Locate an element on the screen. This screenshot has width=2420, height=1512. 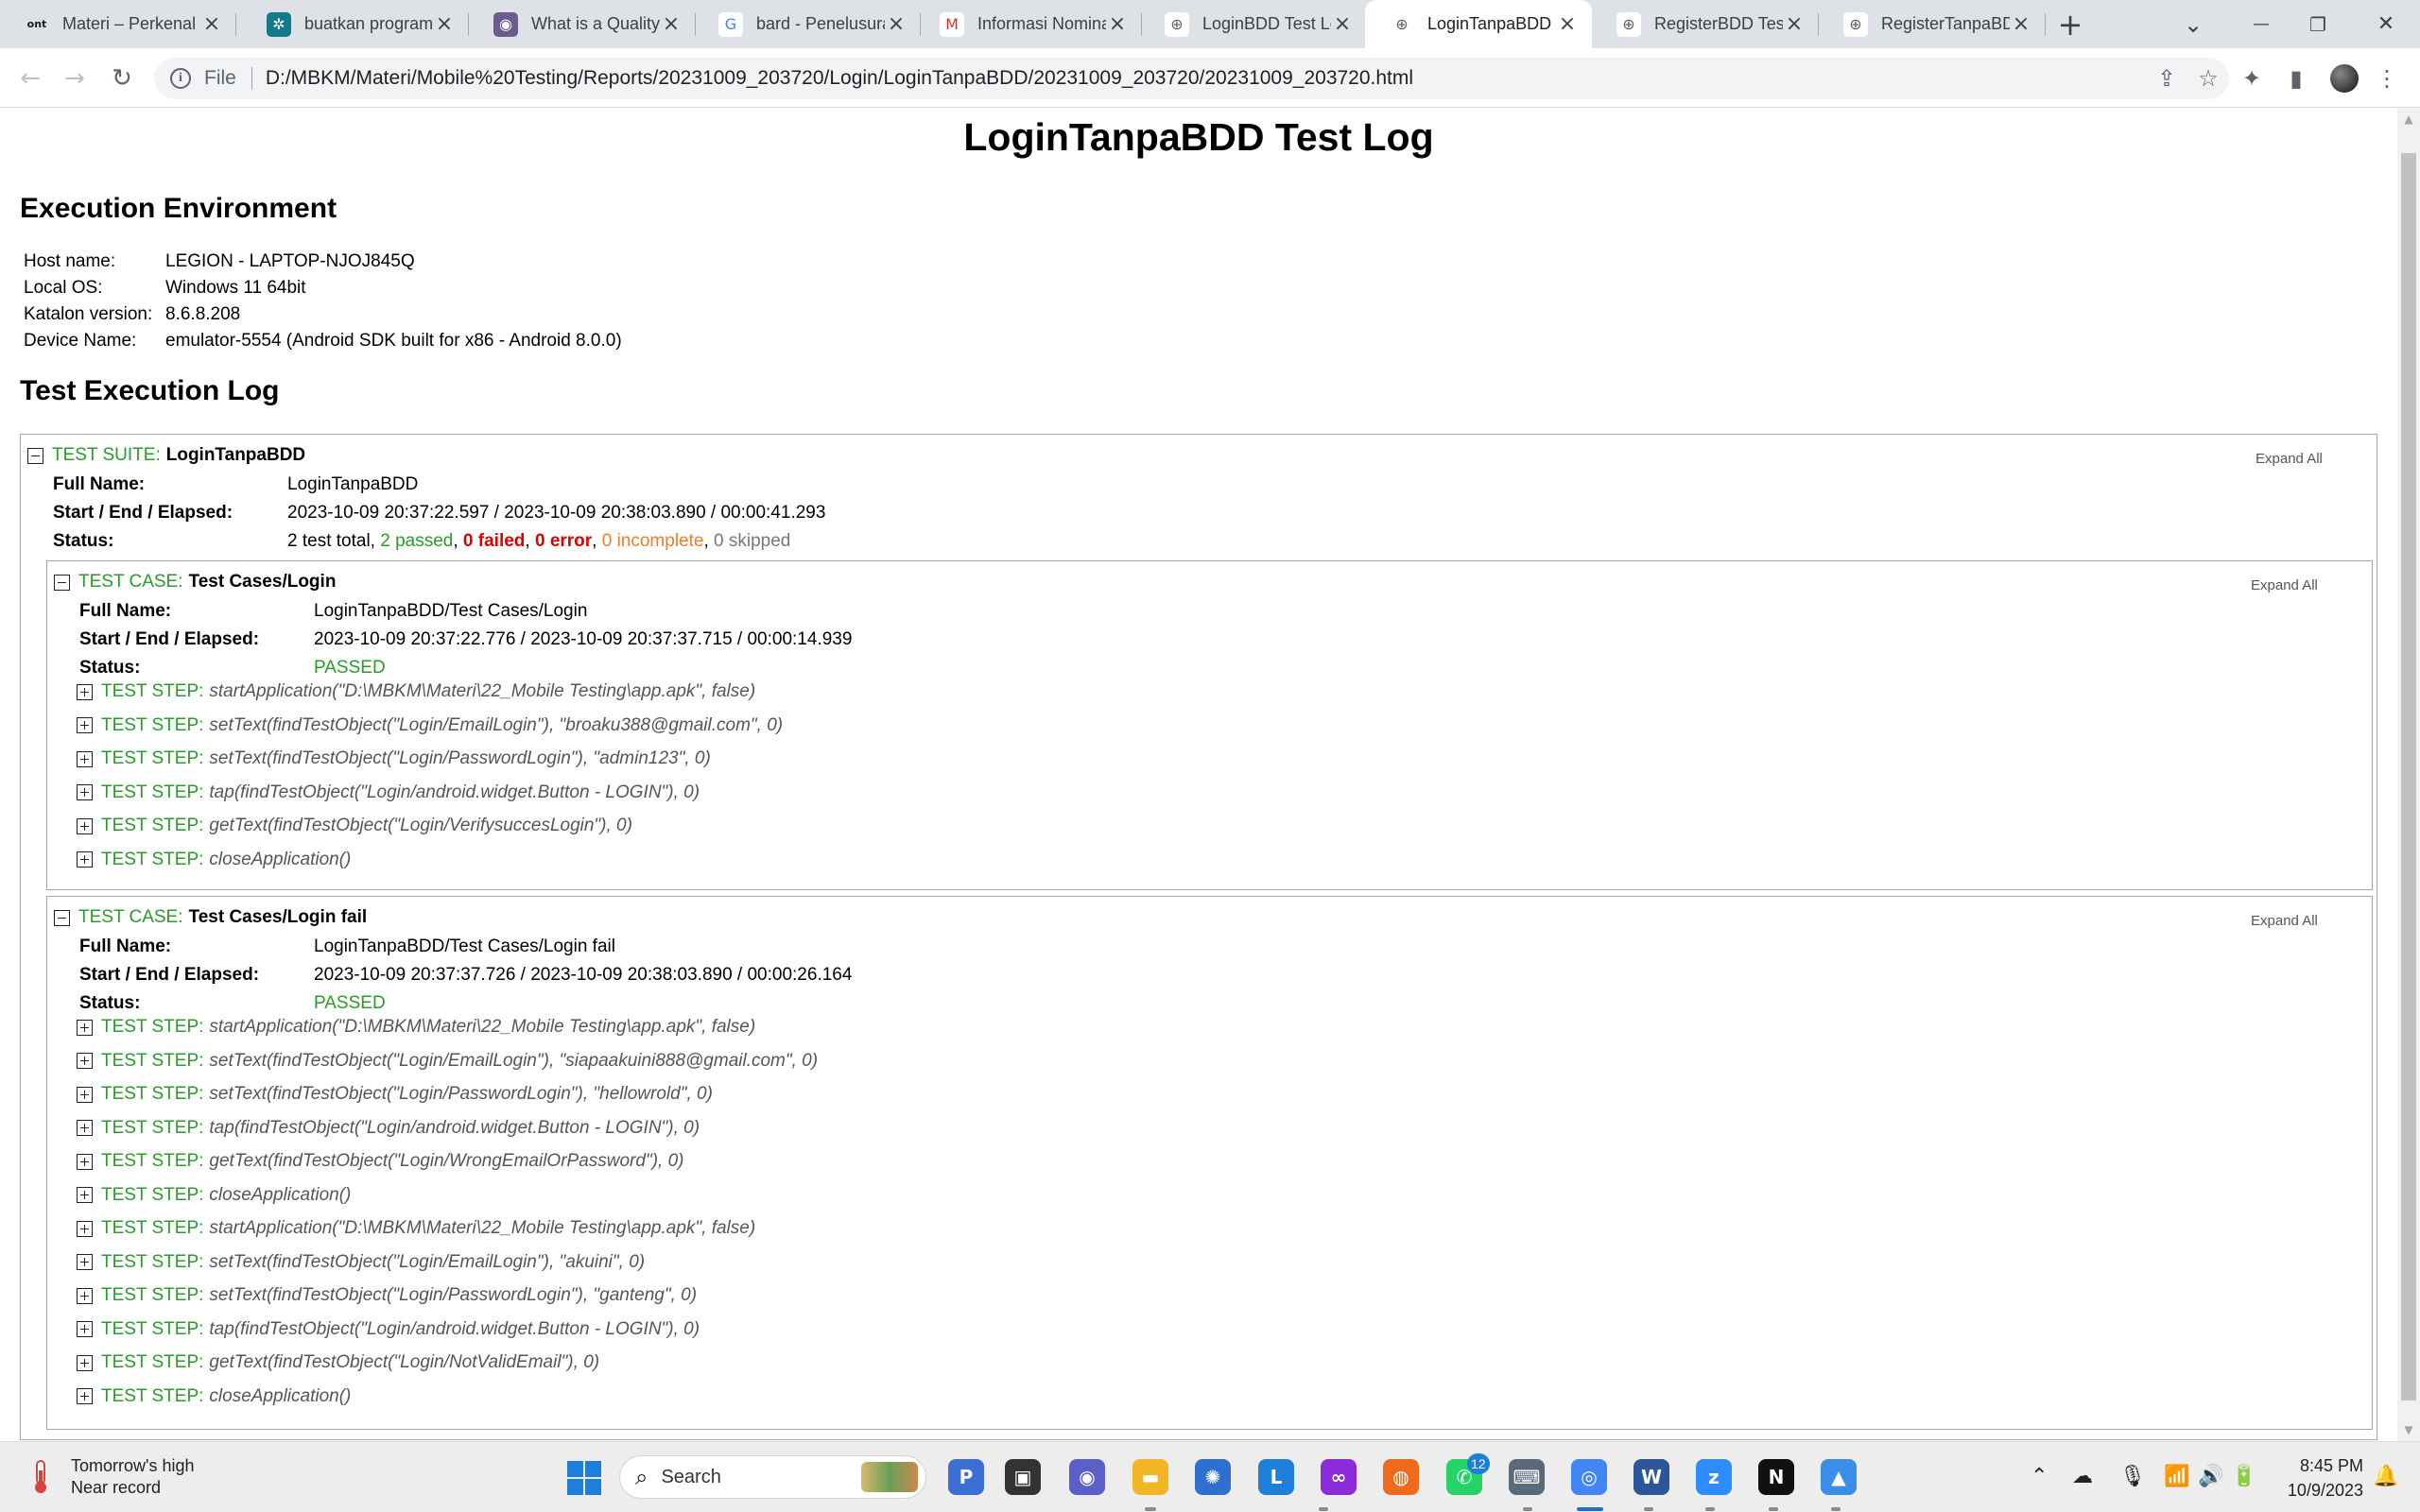
new-tab-button: + is located at coordinates (2070, 24).